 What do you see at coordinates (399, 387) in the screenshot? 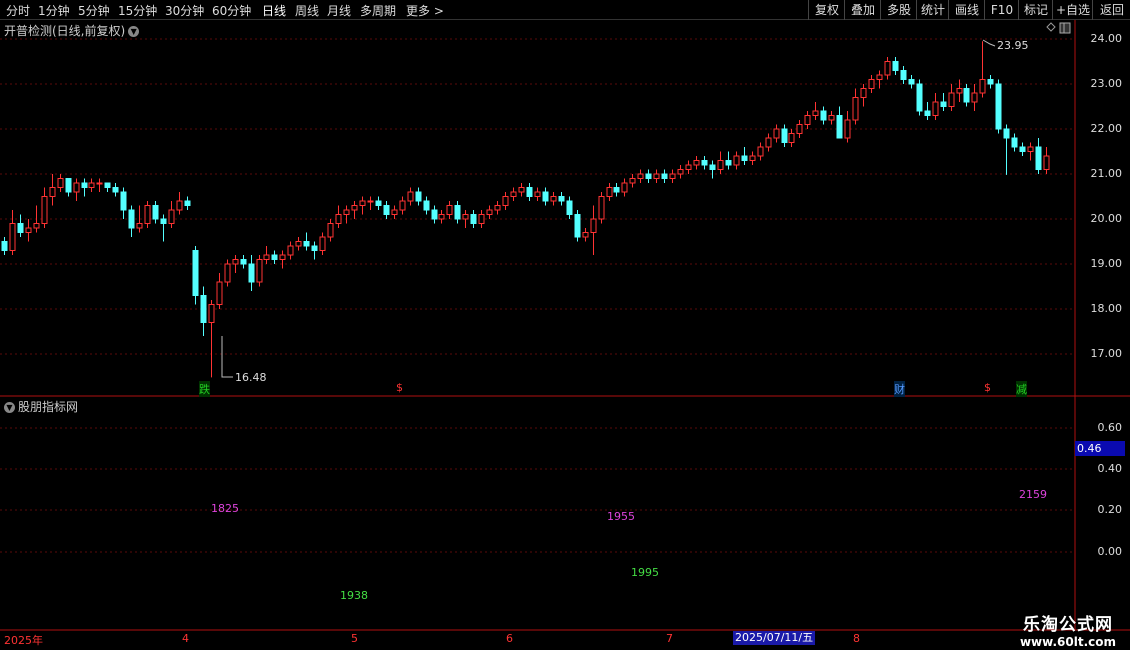
I see `event-marker-dollar: $` at bounding box center [399, 387].